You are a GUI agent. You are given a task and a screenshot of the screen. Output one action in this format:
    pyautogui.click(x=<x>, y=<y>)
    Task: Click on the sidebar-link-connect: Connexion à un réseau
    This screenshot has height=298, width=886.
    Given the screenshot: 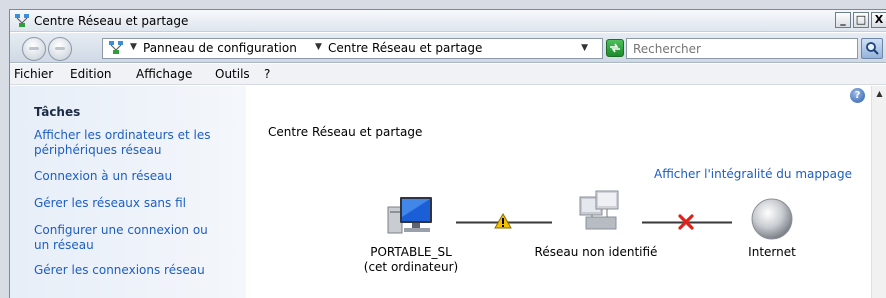 What is the action you would take?
    pyautogui.click(x=134, y=176)
    